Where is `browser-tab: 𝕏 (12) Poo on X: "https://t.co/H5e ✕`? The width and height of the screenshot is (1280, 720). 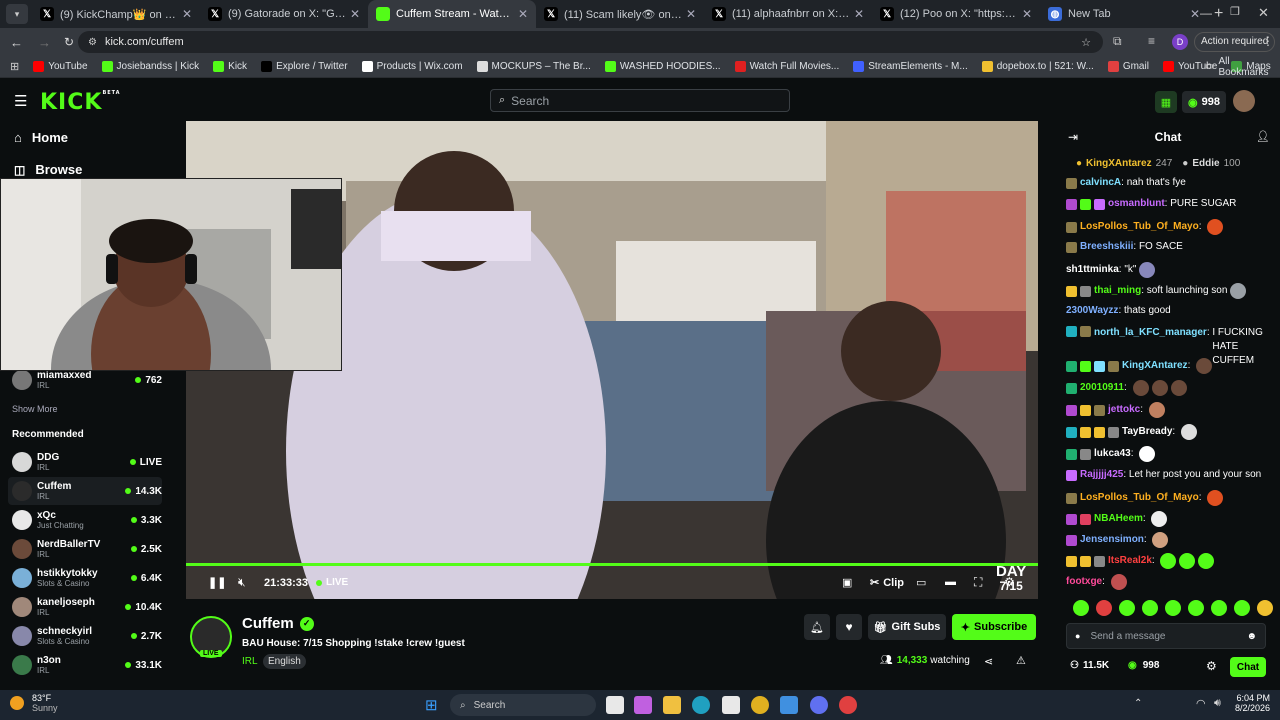
browser-tab: 𝕏 (12) Poo on X: "https://t.co/H5e ✕ is located at coordinates (956, 14).